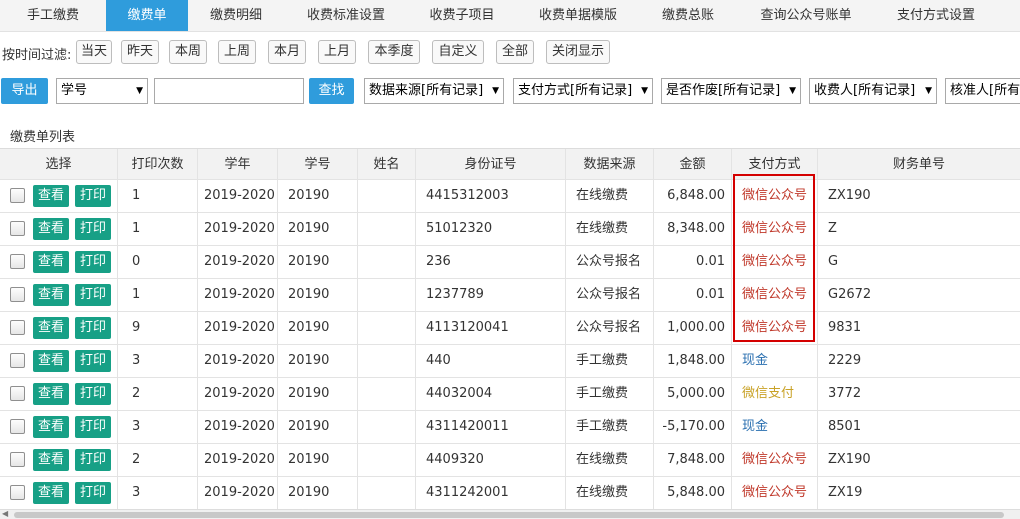  What do you see at coordinates (346, 15) in the screenshot?
I see `tab-fee-standard: 收费标准设置` at bounding box center [346, 15].